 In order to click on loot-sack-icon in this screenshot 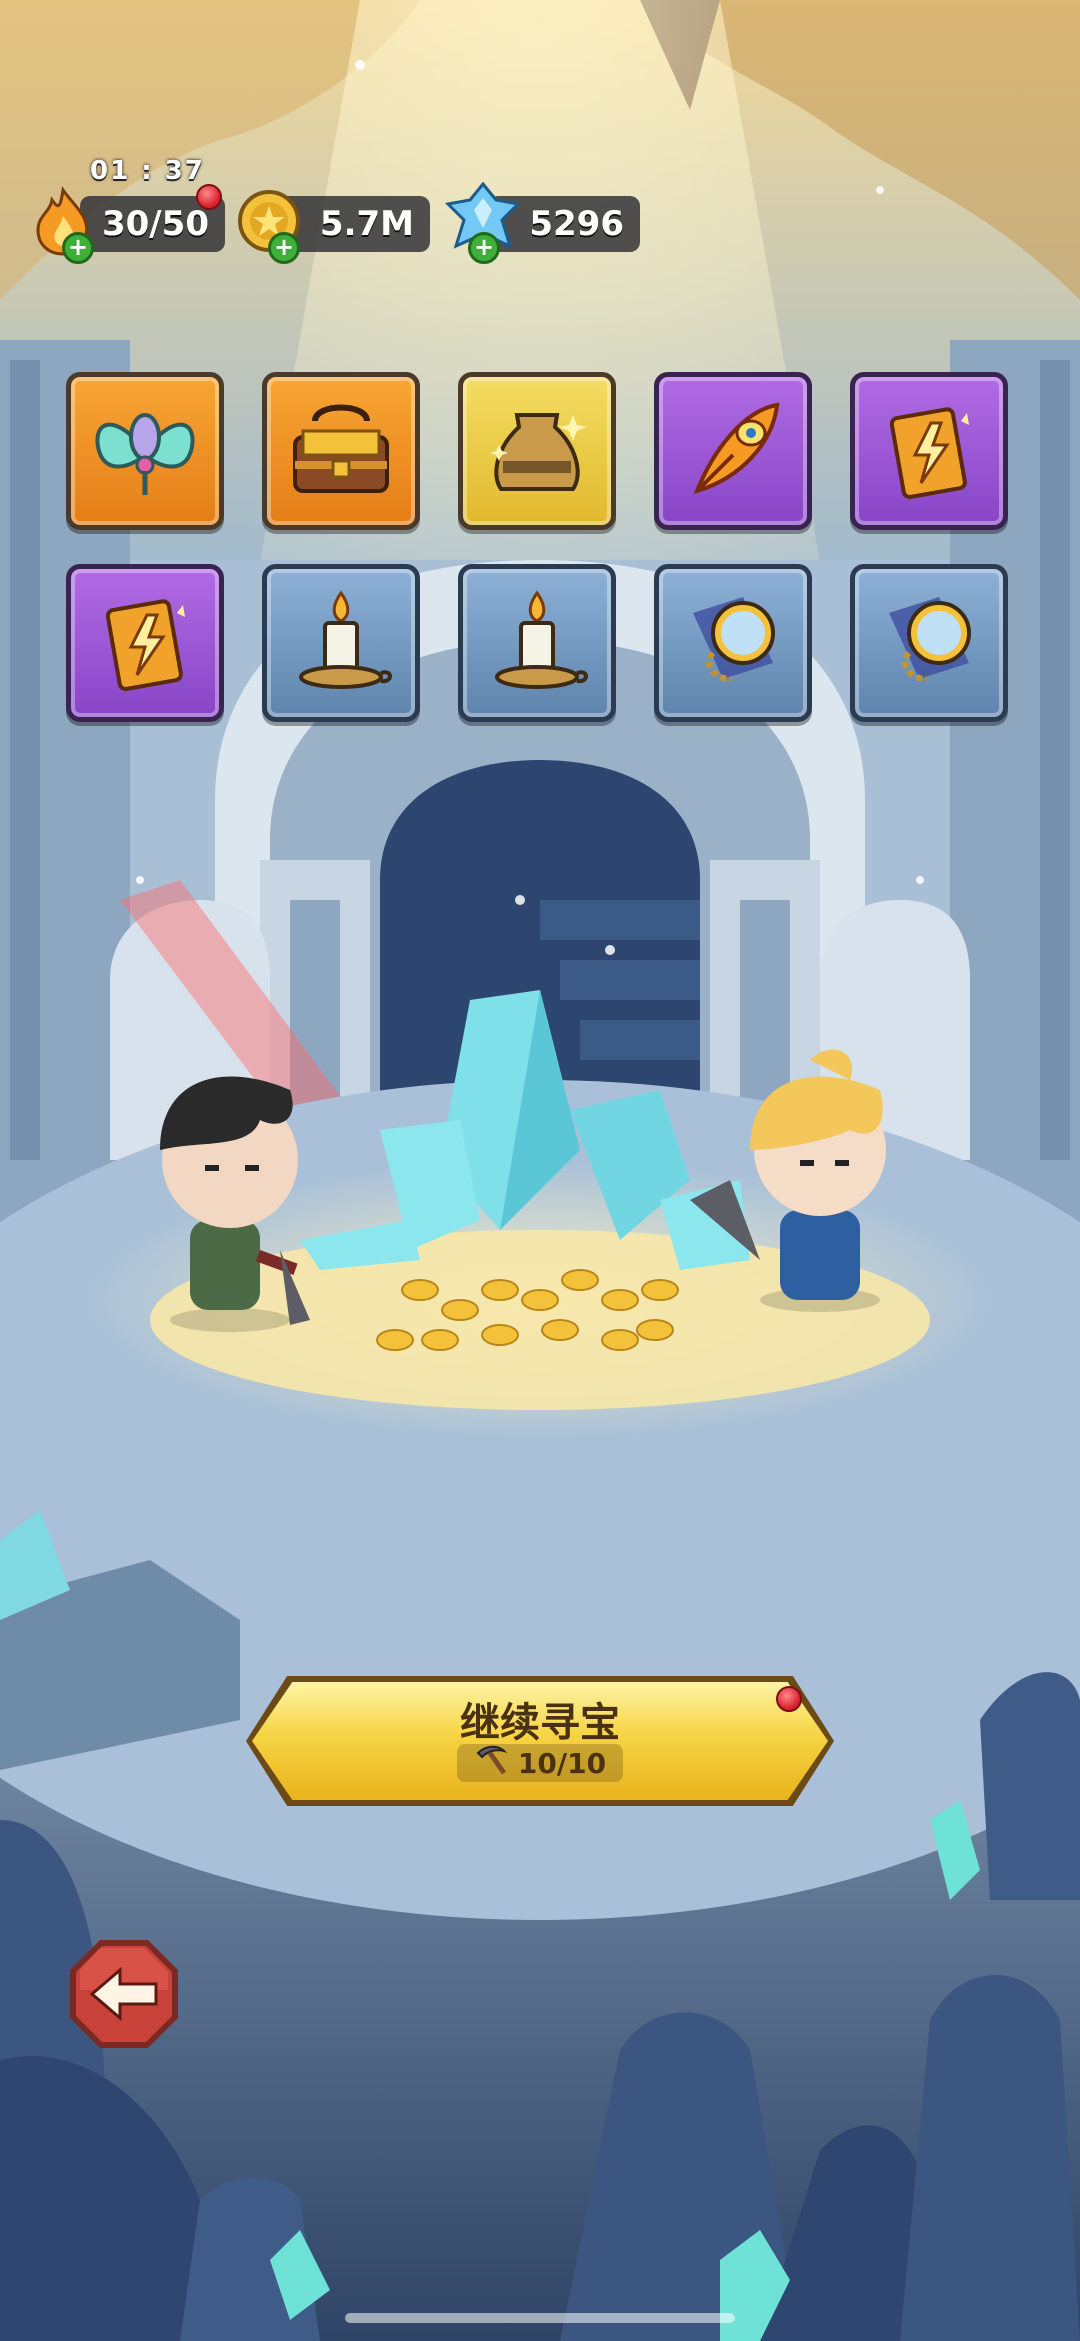, I will do `click(538, 452)`.